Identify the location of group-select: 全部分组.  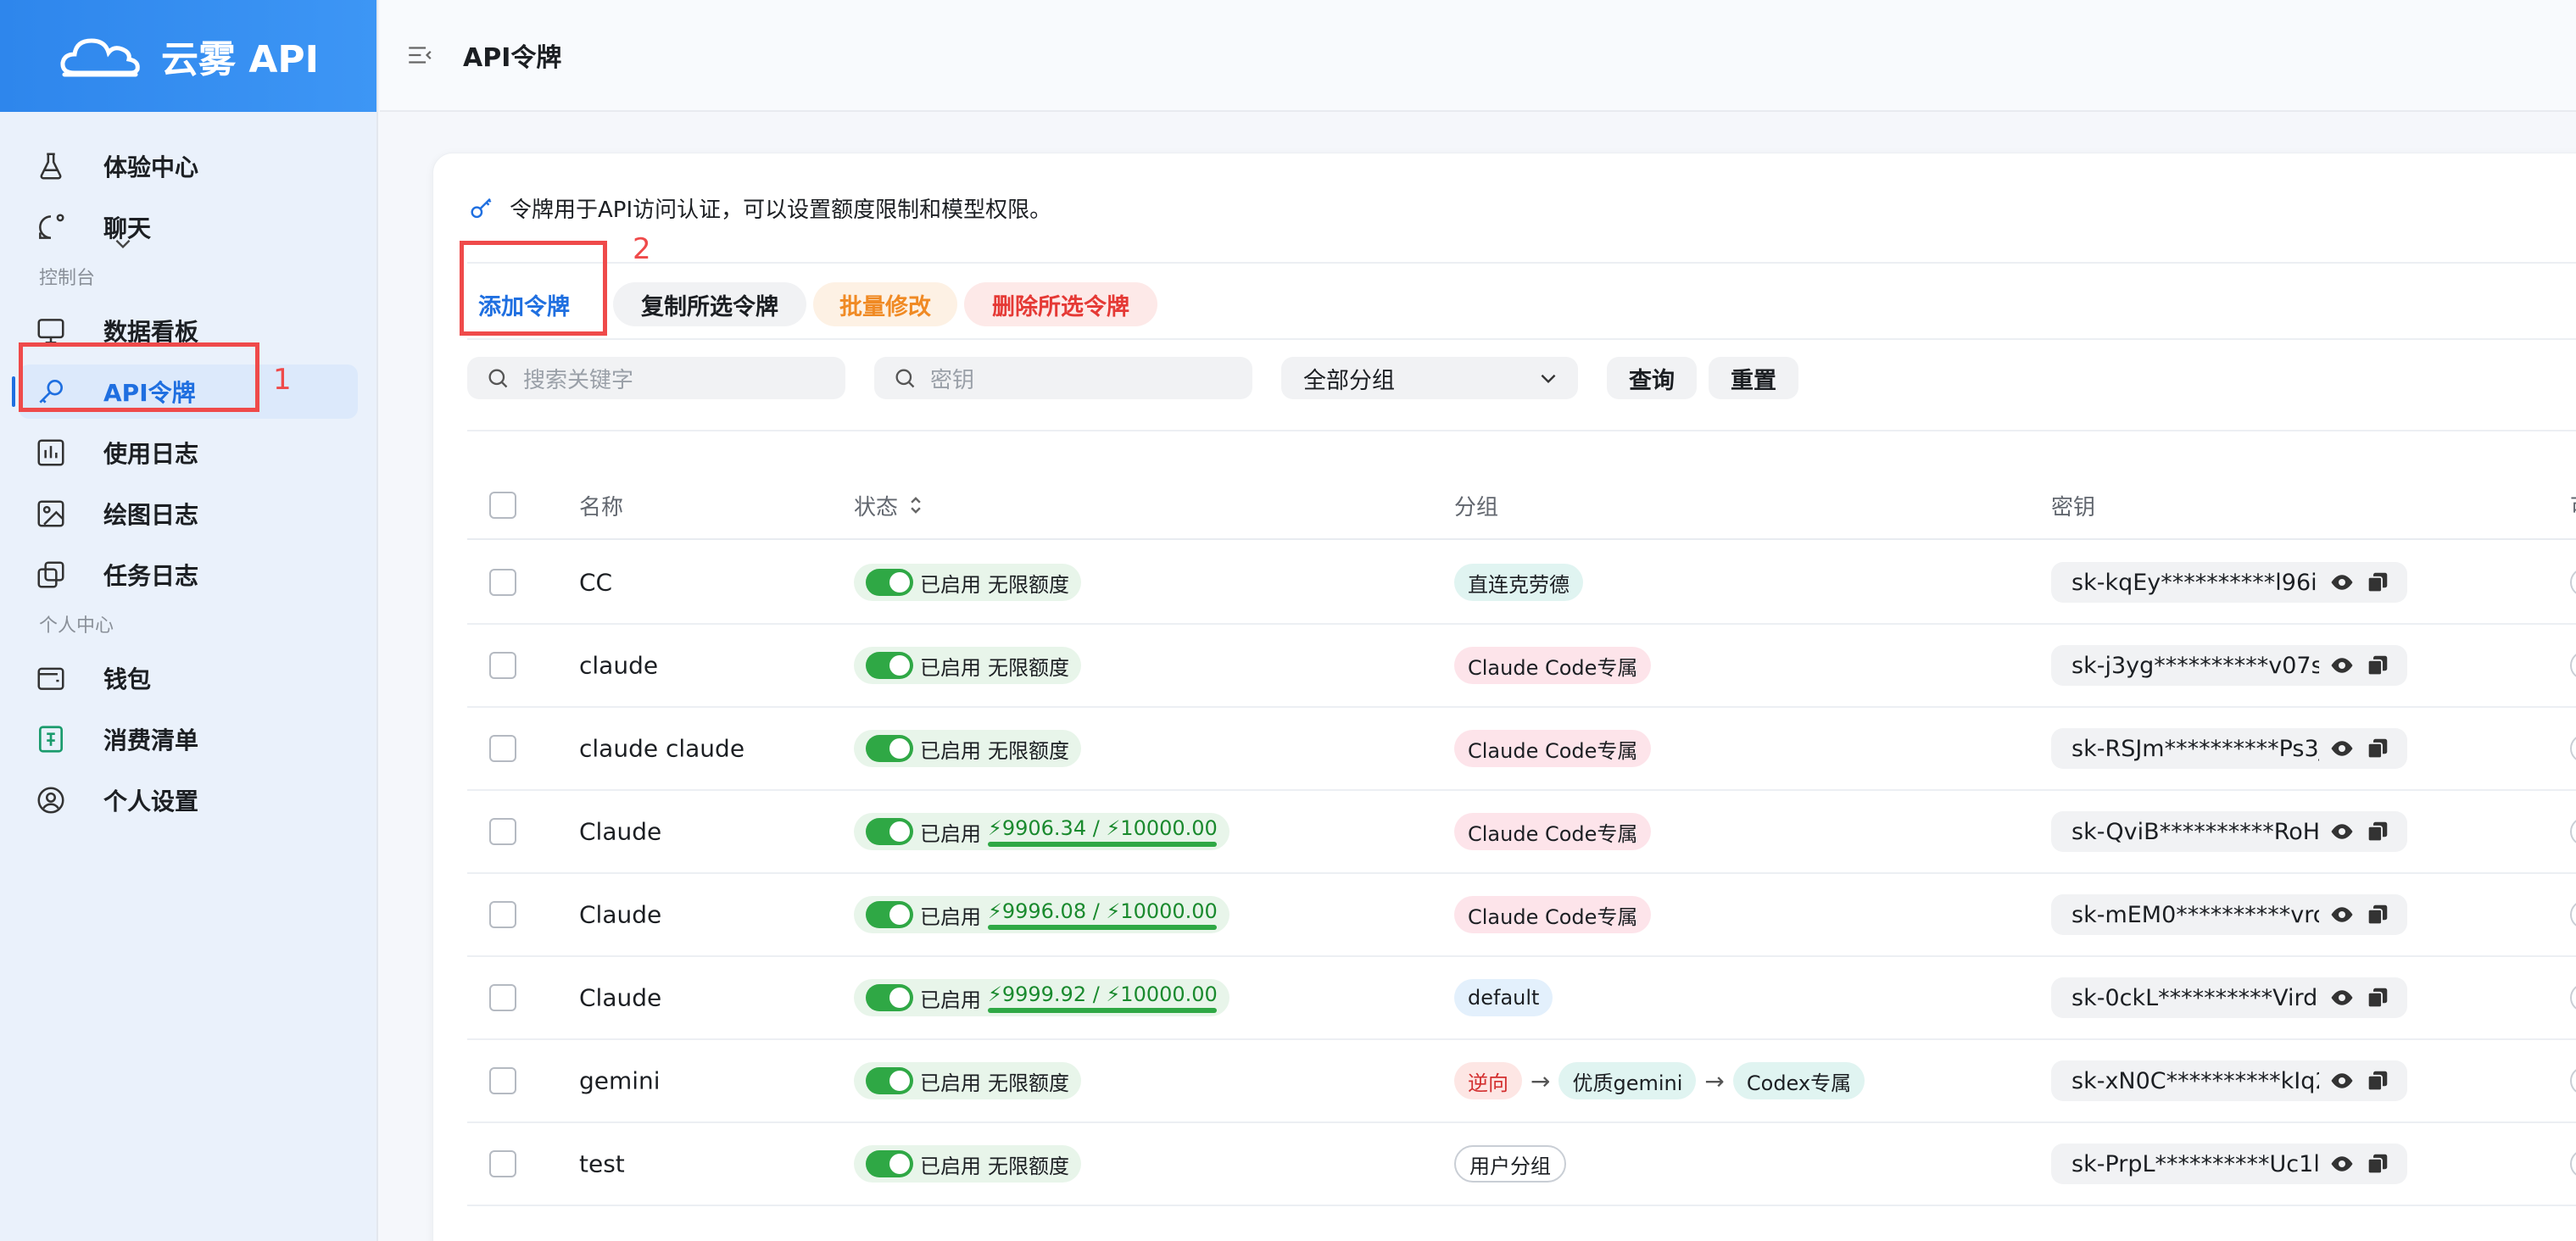
(1429, 378).